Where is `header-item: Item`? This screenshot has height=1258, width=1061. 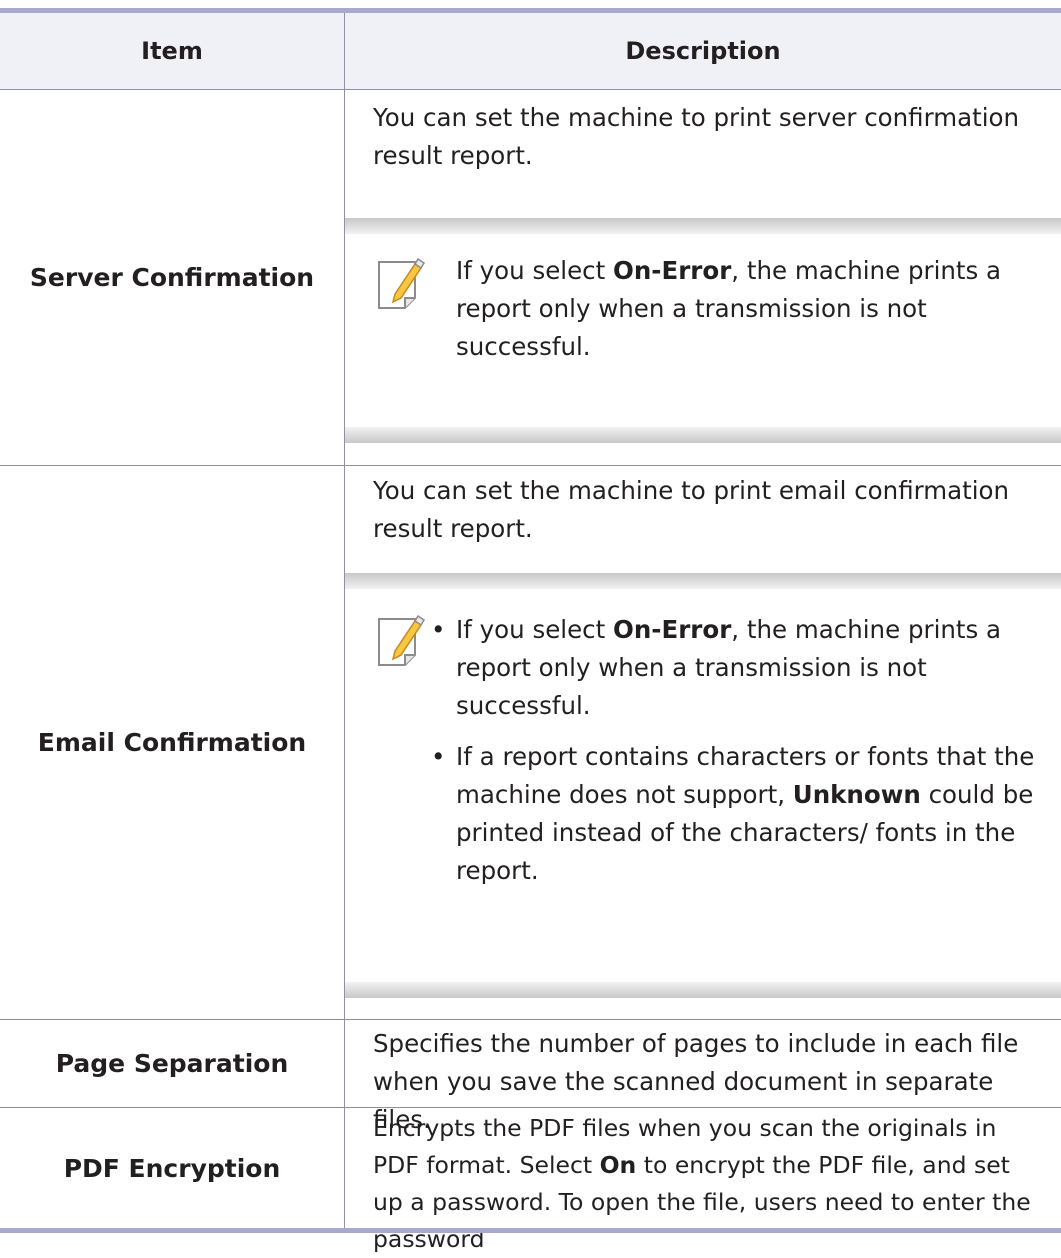
header-item: Item is located at coordinates (172, 51).